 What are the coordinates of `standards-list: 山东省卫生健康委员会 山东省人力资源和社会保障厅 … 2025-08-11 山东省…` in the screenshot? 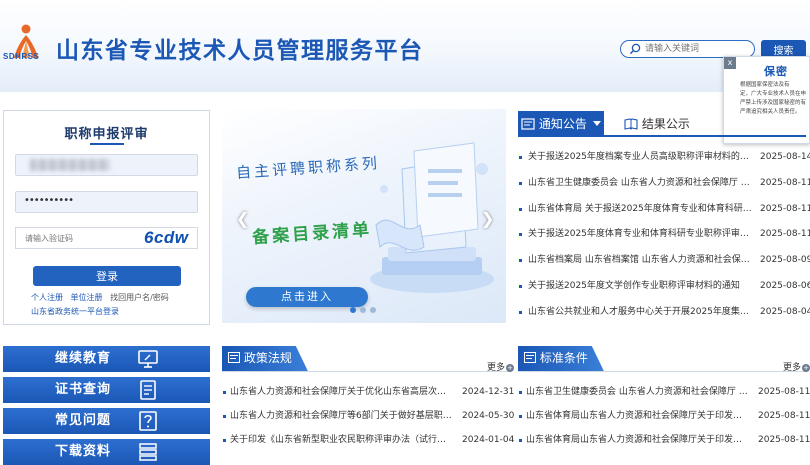 It's located at (664, 414).